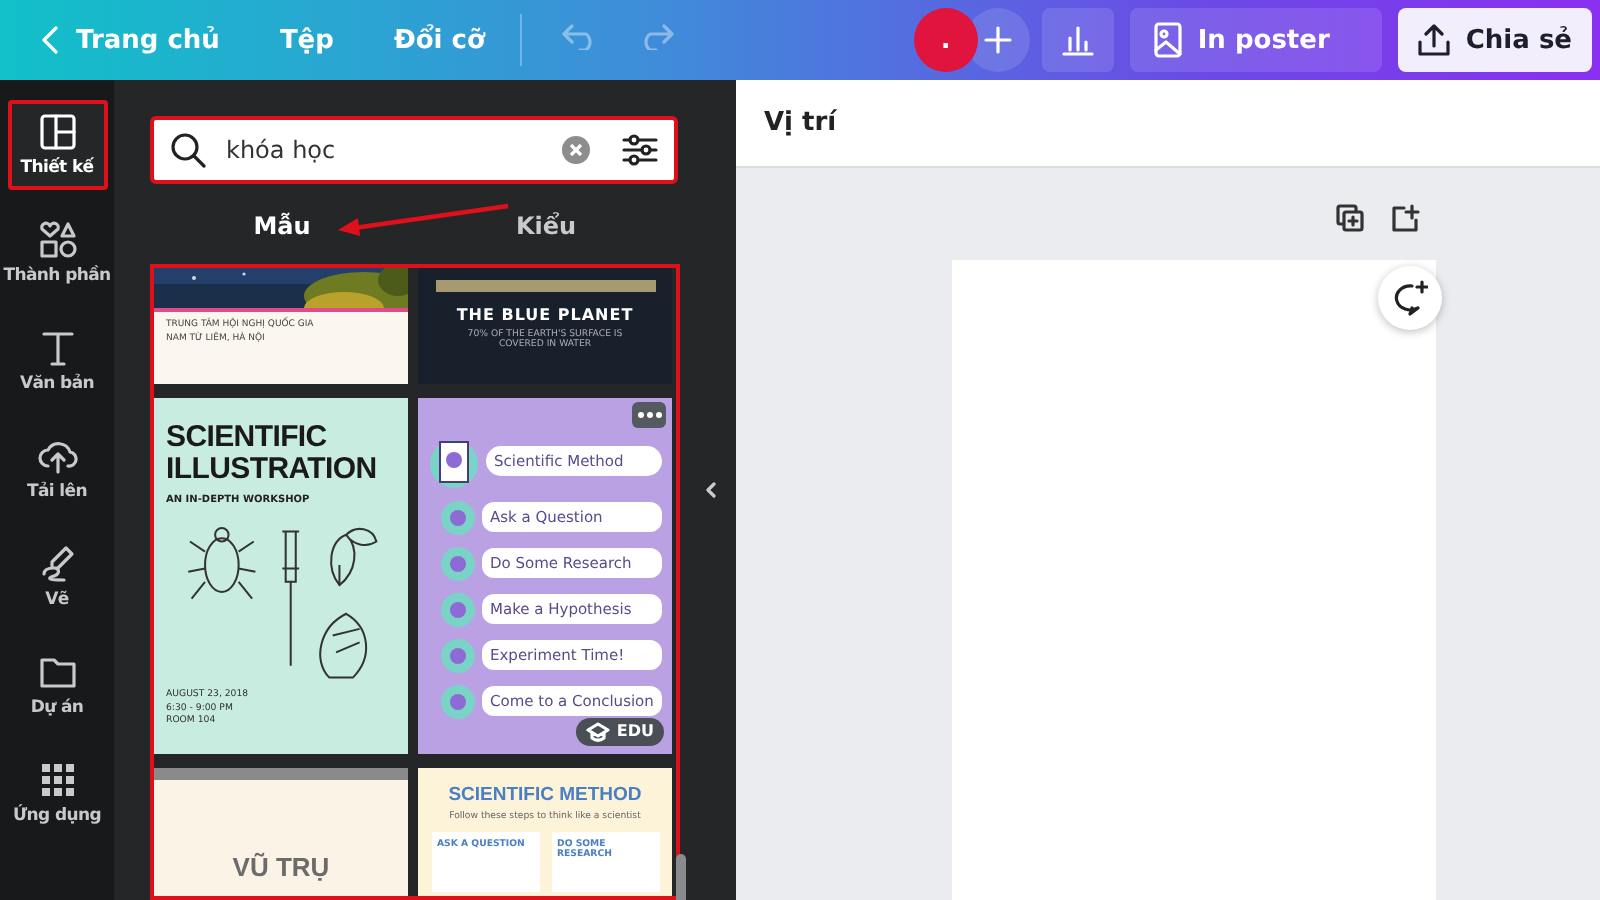 The height and width of the screenshot is (900, 1600). I want to click on more-button, so click(649, 414).